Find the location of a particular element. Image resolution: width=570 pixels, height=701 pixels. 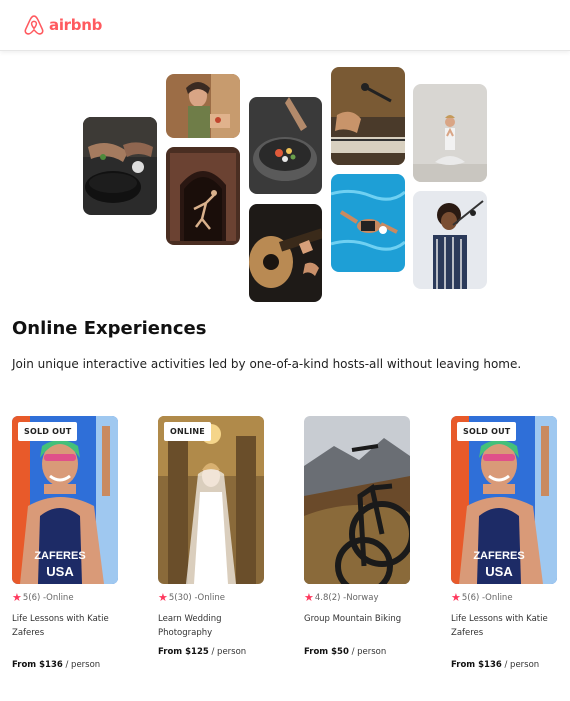

logo-wordmark: airbnb is located at coordinates (76, 25).